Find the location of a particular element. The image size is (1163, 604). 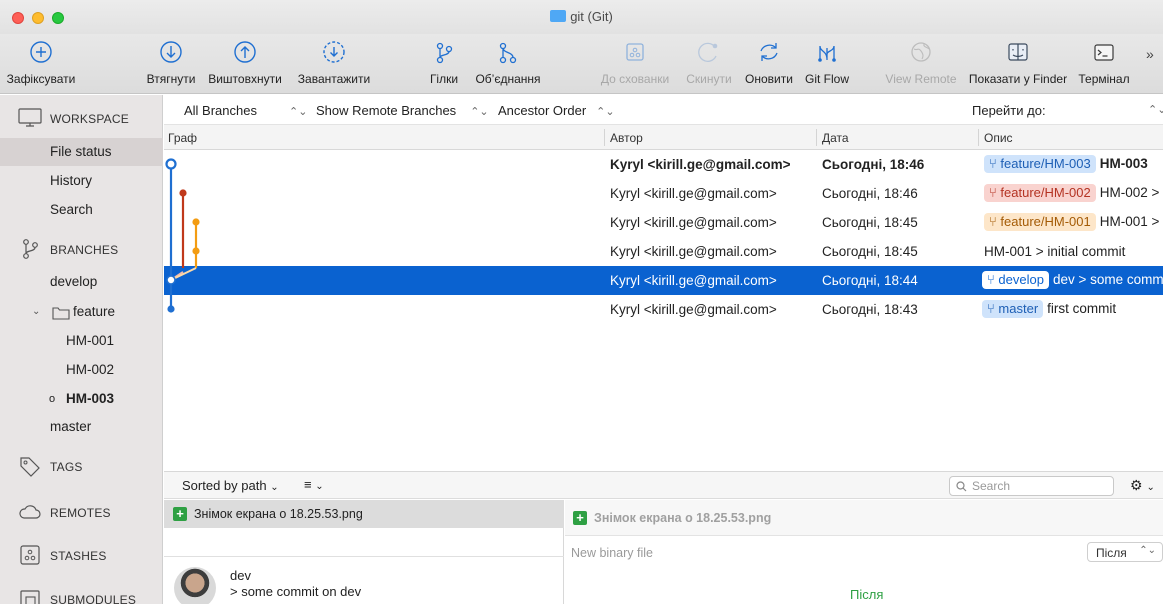

sidebar-section-workspace: WORKSPACE is located at coordinates (81, 118).